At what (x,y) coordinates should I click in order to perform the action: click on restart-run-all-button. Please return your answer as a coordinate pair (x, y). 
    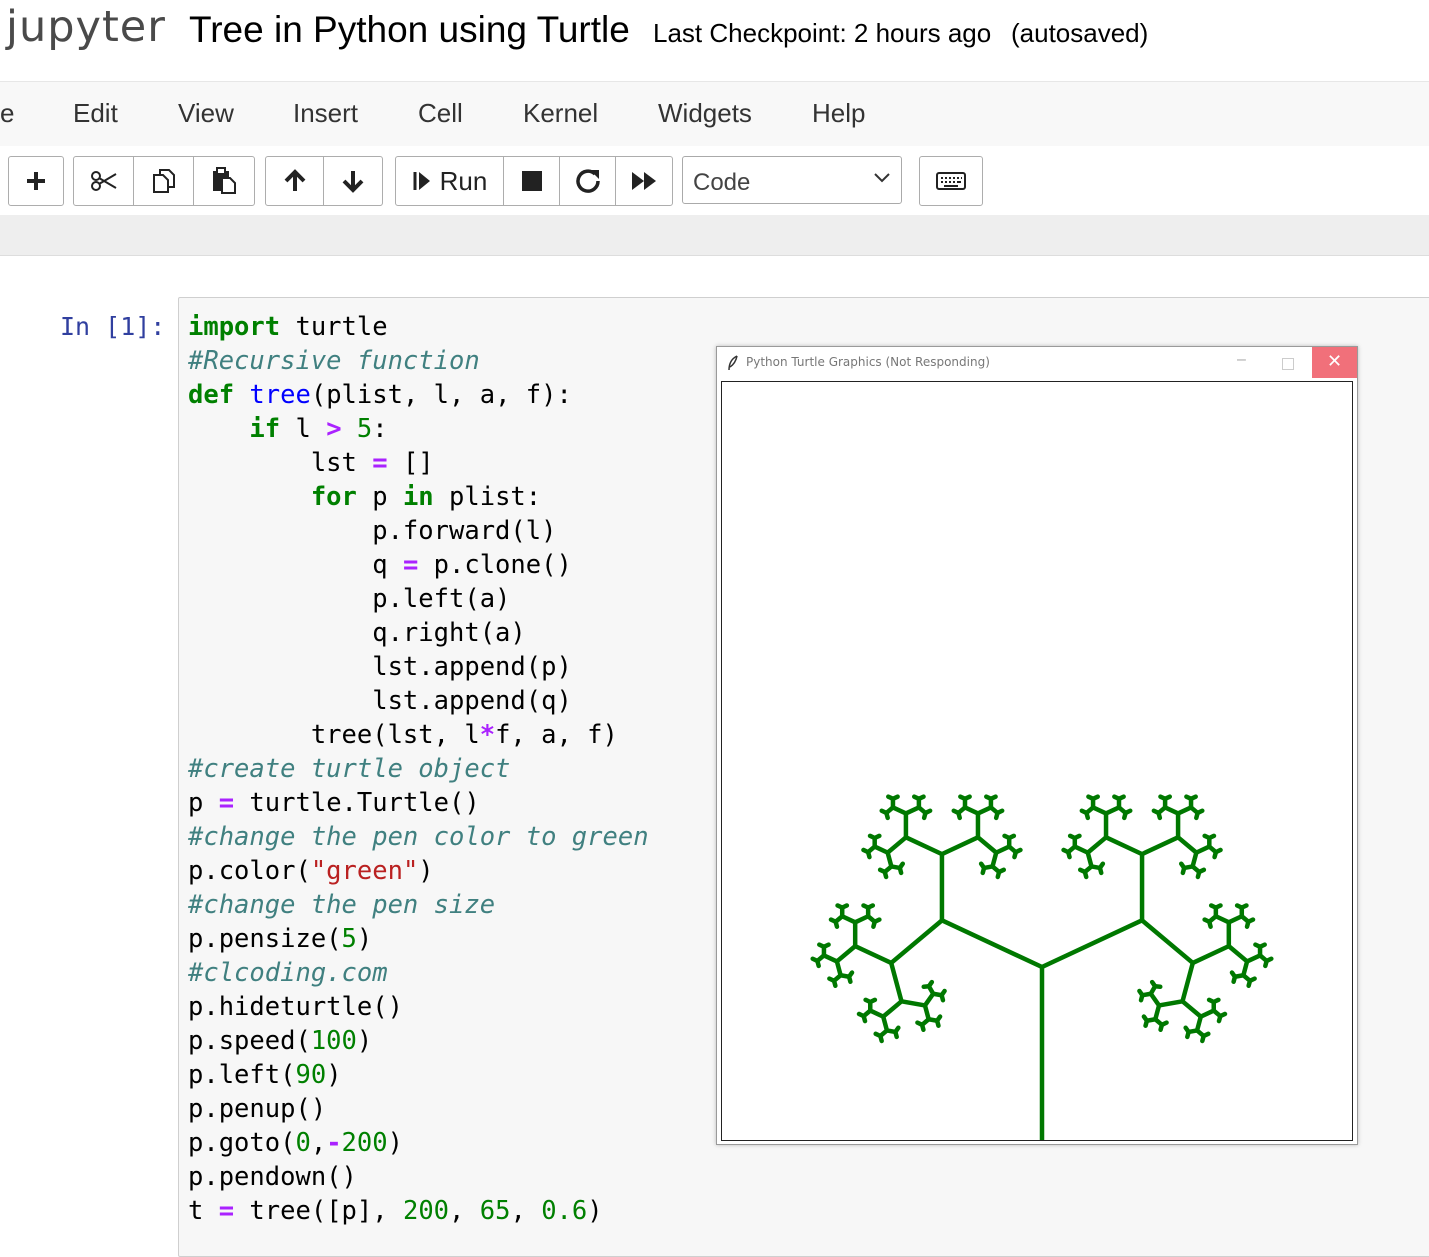
    Looking at the image, I should click on (644, 181).